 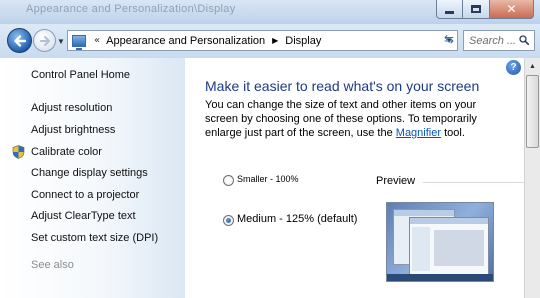 What do you see at coordinates (495, 40) in the screenshot?
I see `search-input` at bounding box center [495, 40].